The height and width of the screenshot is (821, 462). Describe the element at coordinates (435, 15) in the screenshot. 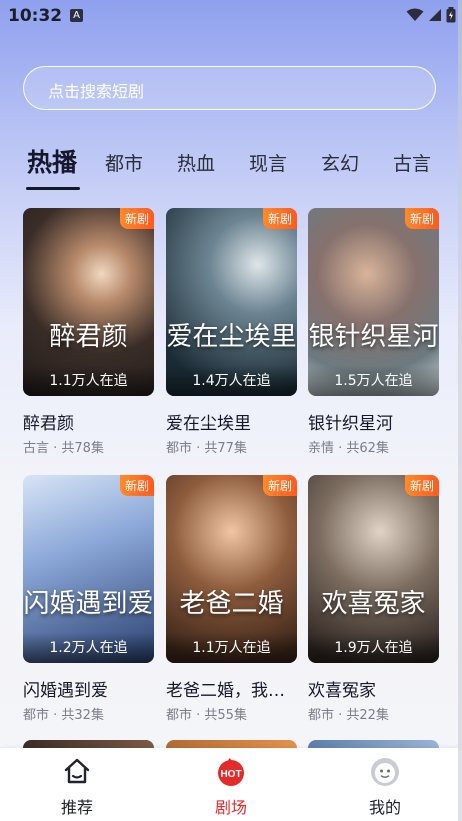

I see `signal-icon` at that location.